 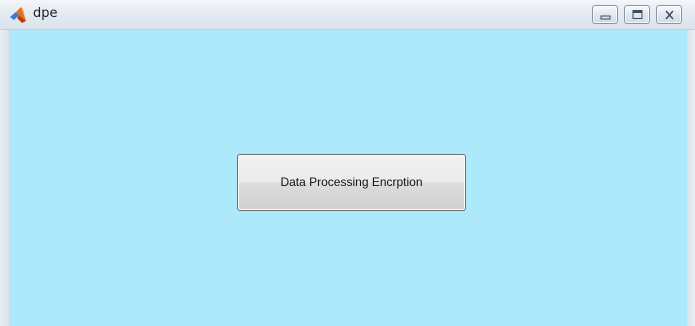 I want to click on close-button, so click(x=669, y=14).